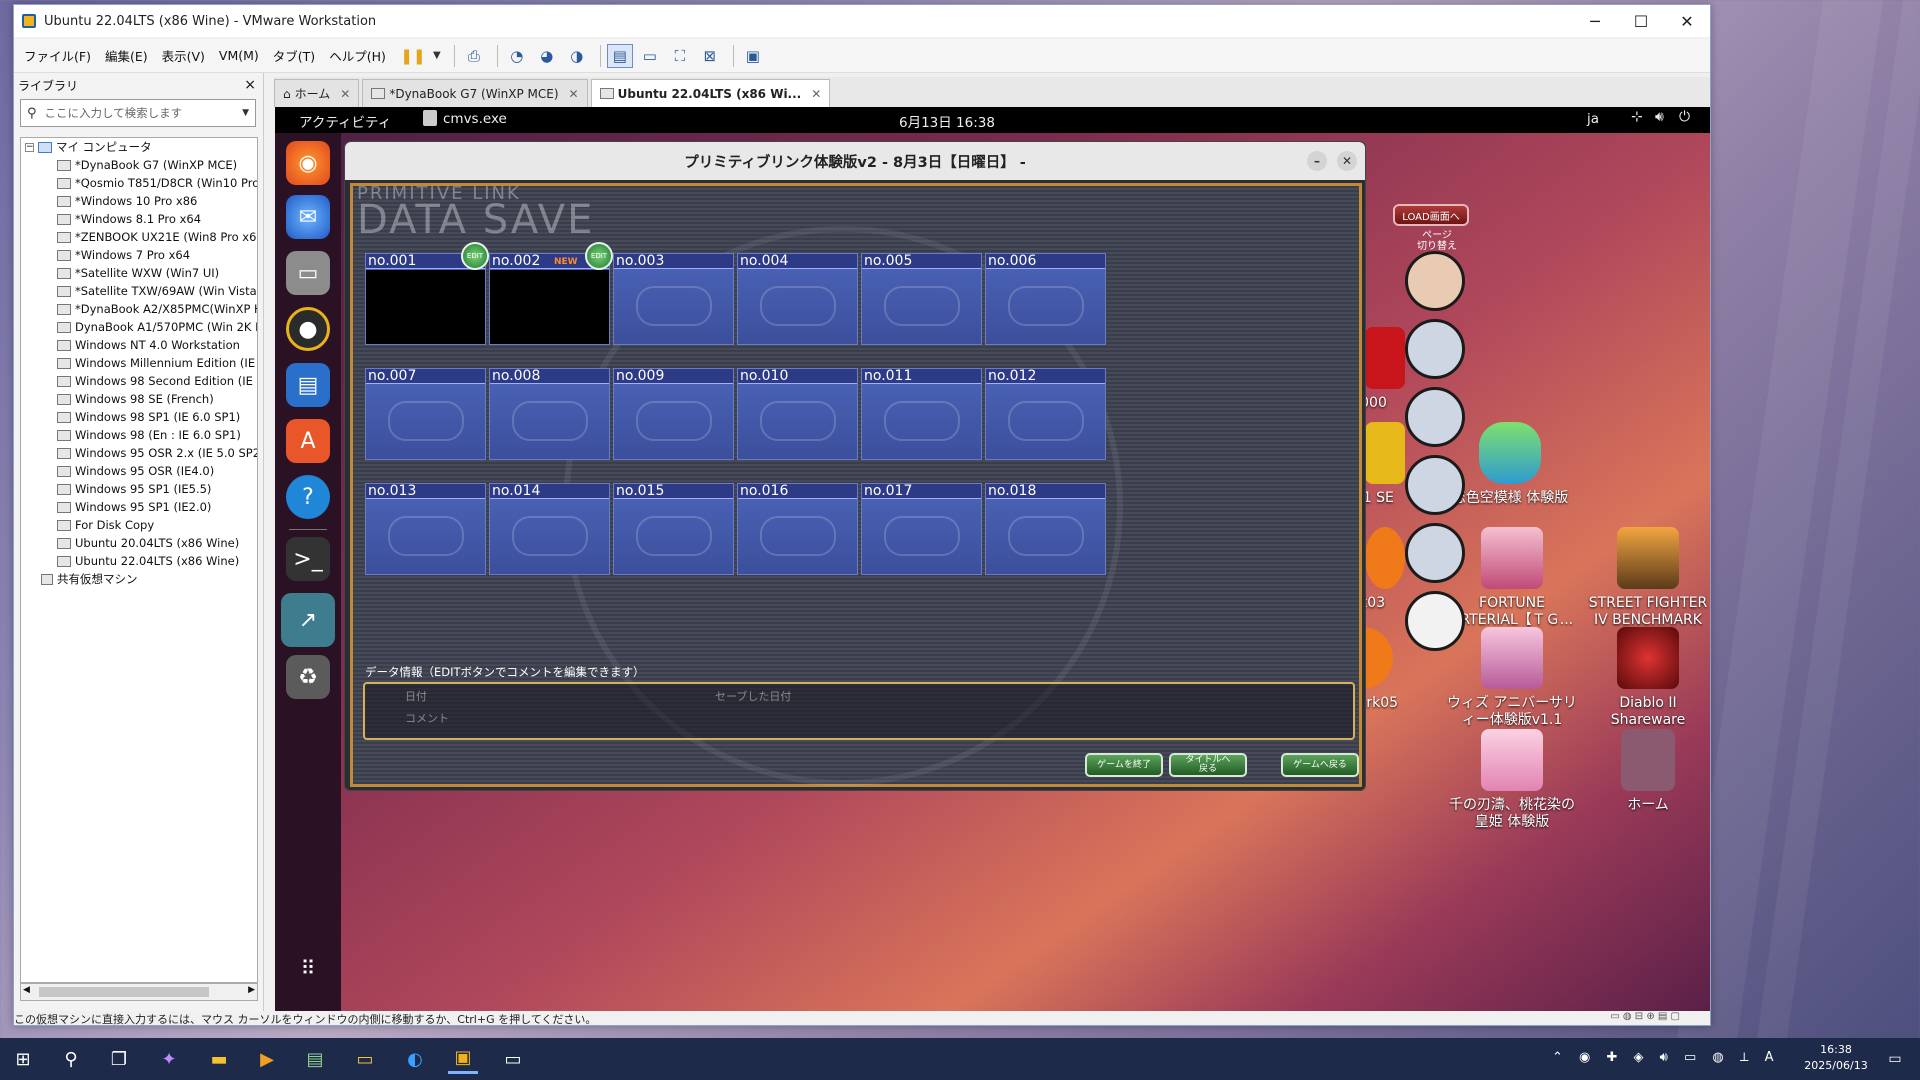  What do you see at coordinates (549, 414) in the screenshot?
I see `save-slot: no.008` at bounding box center [549, 414].